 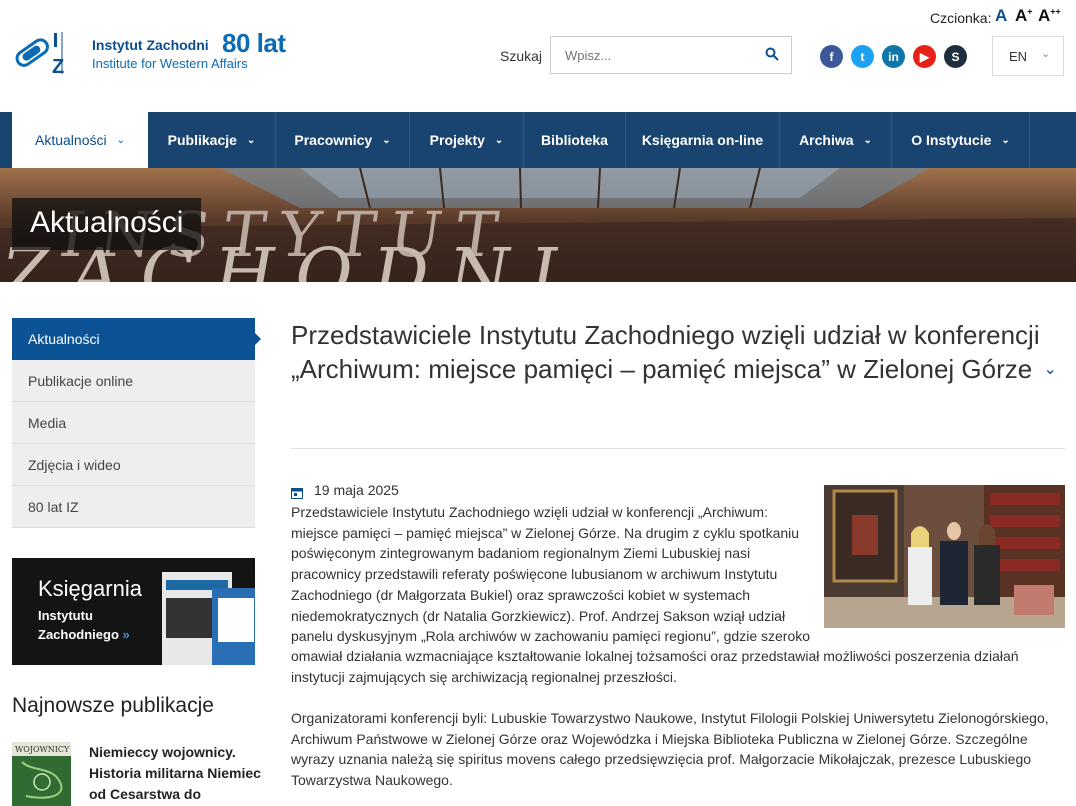 What do you see at coordinates (356, 490) in the screenshot?
I see `article-date: 19 maja 2025` at bounding box center [356, 490].